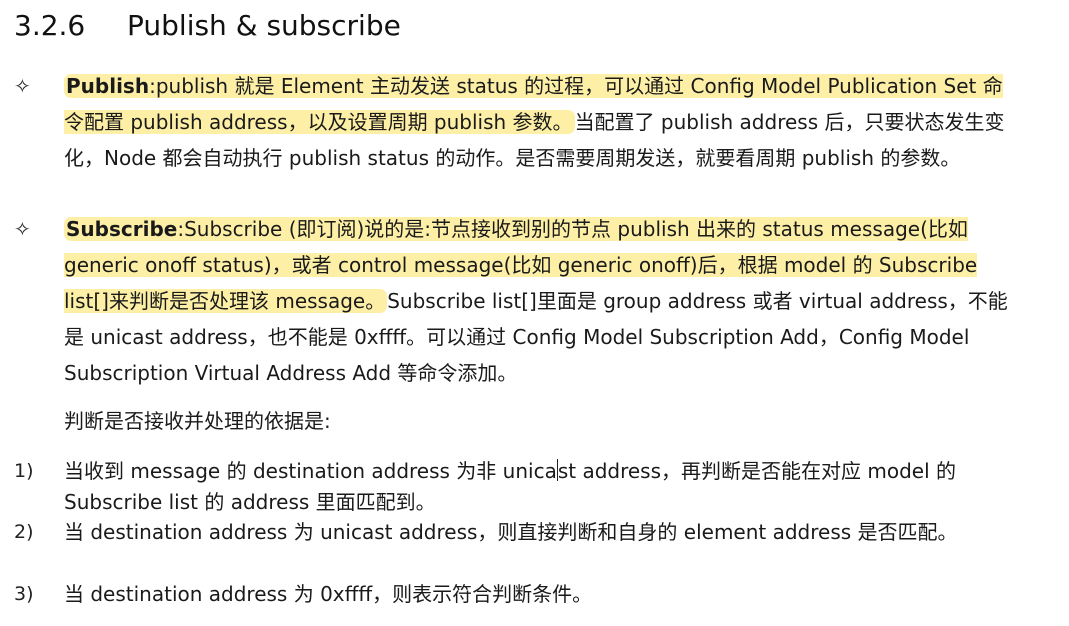 This screenshot has height=626, width=1069. What do you see at coordinates (264, 25) in the screenshot?
I see `section-title: Publish & subscribe` at bounding box center [264, 25].